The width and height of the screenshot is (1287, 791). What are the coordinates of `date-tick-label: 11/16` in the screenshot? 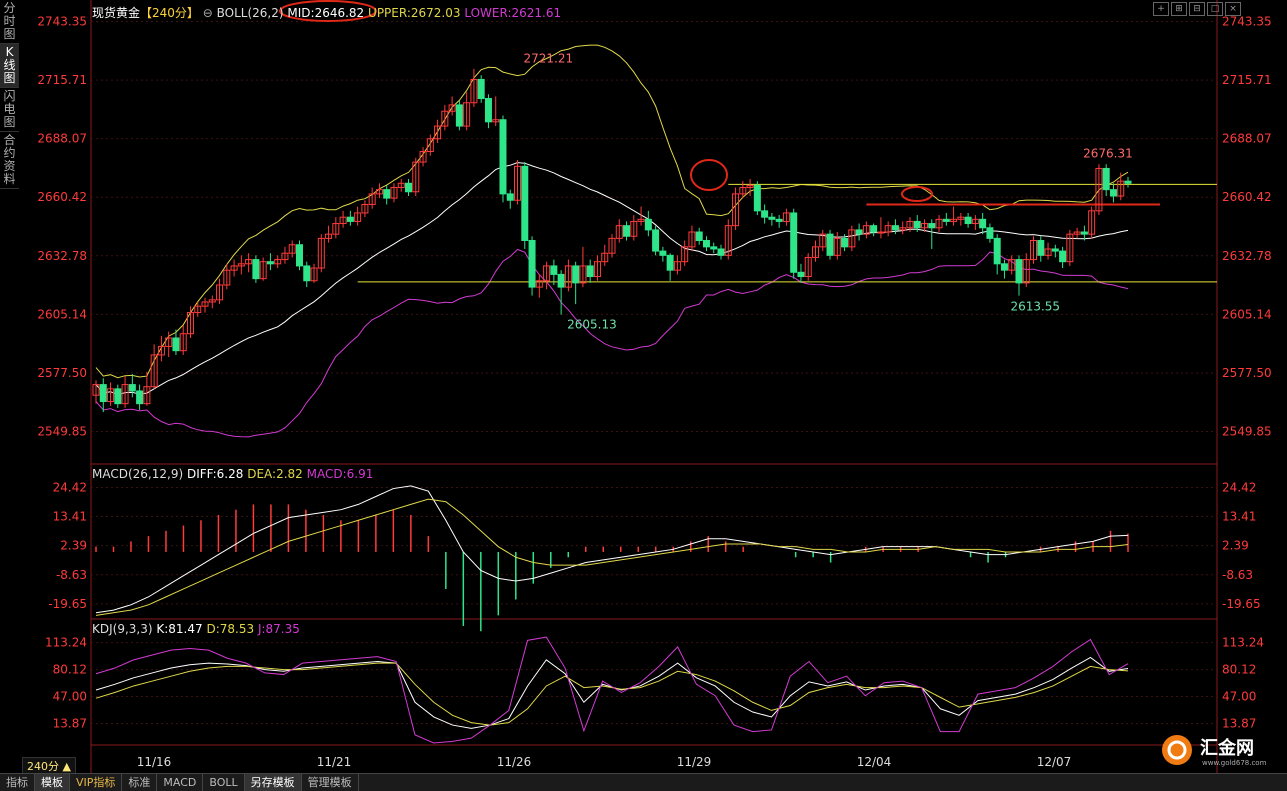 It's located at (154, 762).